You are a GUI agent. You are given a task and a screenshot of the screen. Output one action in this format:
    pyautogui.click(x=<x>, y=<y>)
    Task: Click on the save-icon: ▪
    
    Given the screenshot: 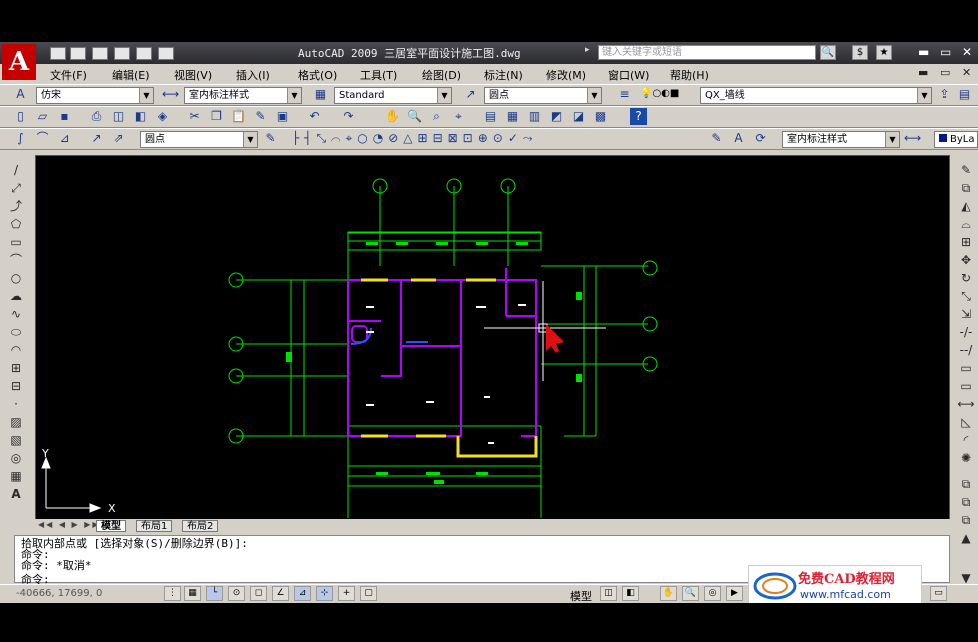 What is the action you would take?
    pyautogui.click(x=64, y=116)
    